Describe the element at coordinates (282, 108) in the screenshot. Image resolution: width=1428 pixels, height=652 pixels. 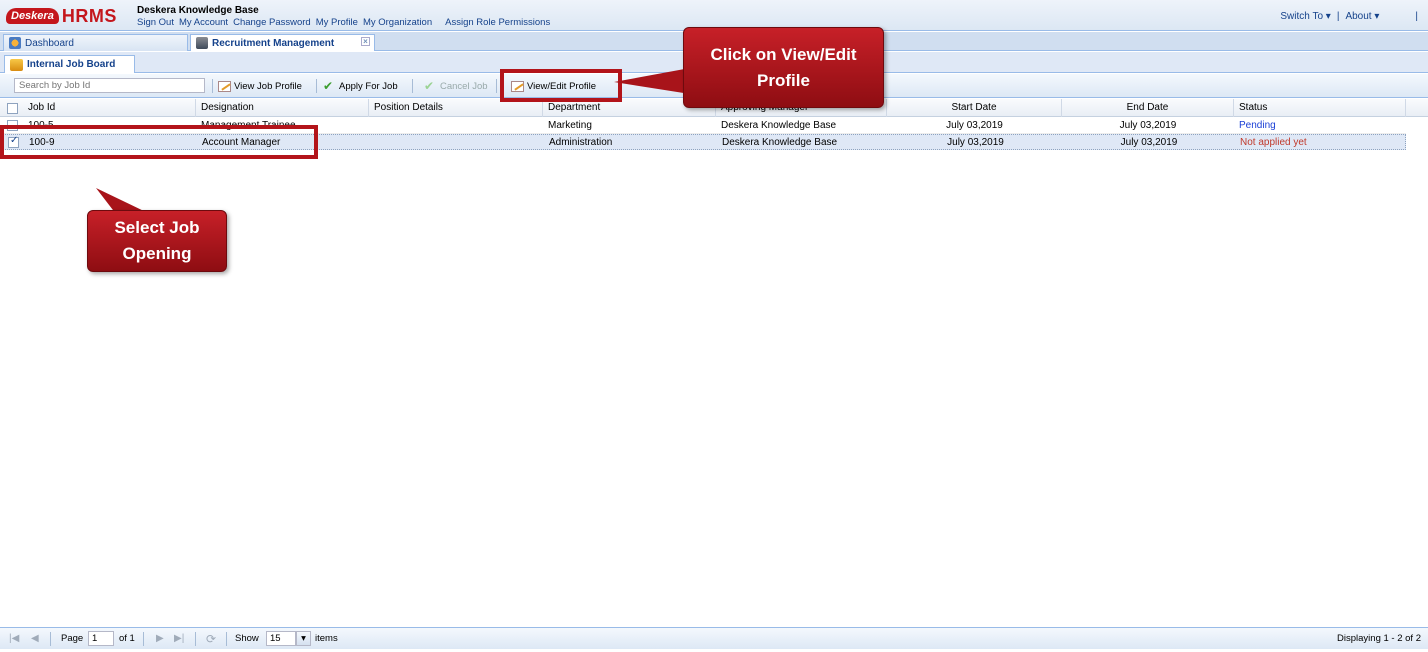
I see `column-header-designation: Designation` at that location.